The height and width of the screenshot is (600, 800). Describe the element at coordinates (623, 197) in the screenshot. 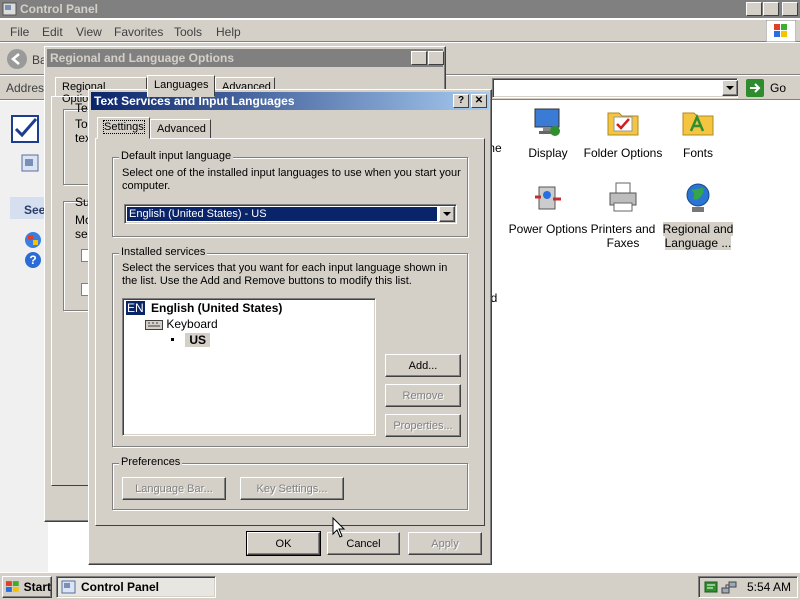

I see `printer-icon` at that location.